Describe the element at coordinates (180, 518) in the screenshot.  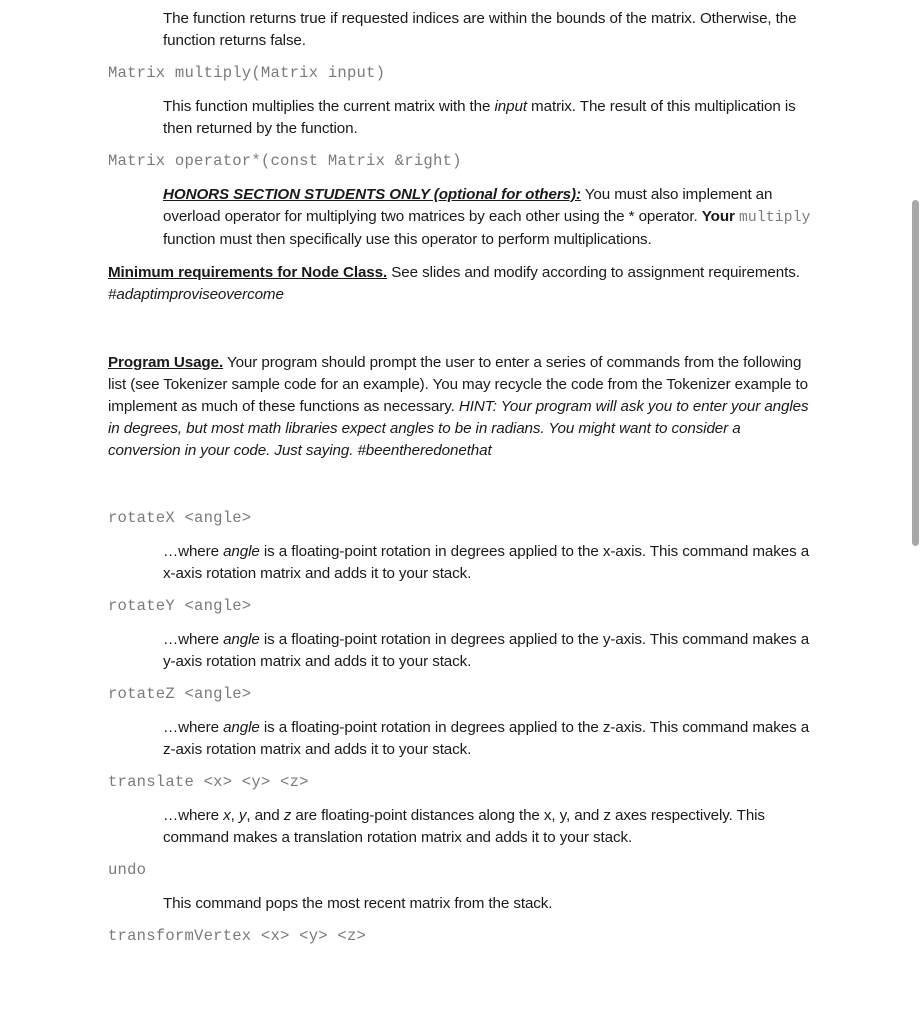
I see `code-command-rotatex: rotateX <angle>` at that location.